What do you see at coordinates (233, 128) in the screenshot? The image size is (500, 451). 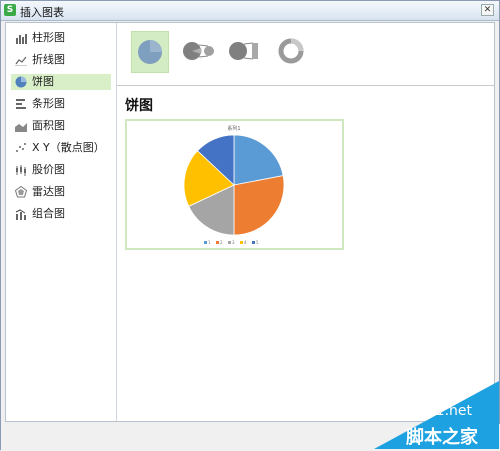 I see `chart-title: 系列1` at bounding box center [233, 128].